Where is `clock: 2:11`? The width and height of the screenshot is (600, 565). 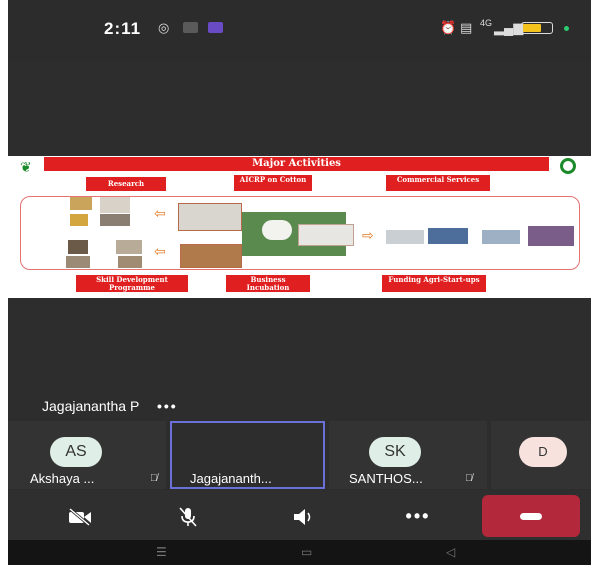 clock: 2:11 is located at coordinates (123, 28).